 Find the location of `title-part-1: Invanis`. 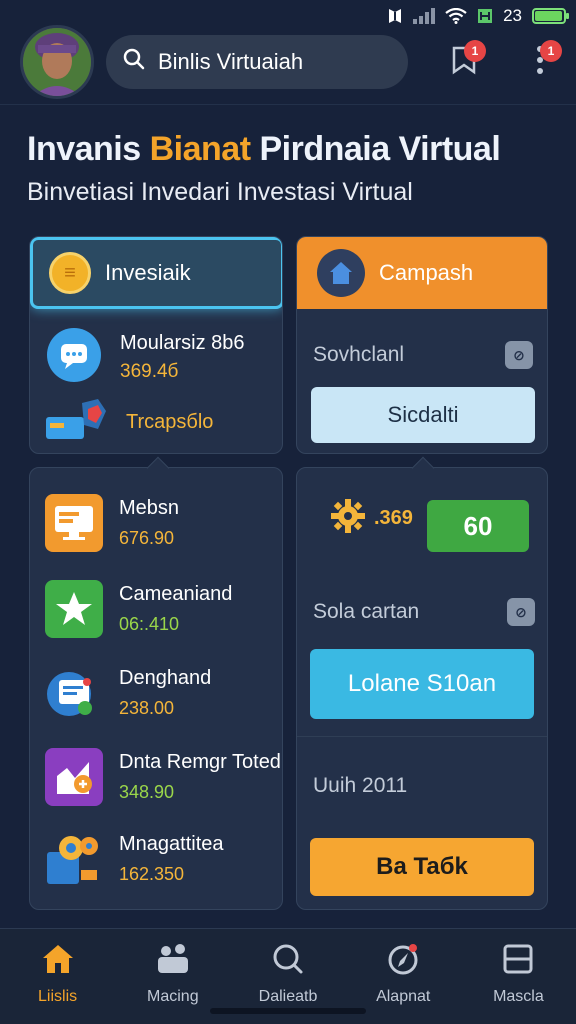

title-part-1: Invanis is located at coordinates (84, 149).